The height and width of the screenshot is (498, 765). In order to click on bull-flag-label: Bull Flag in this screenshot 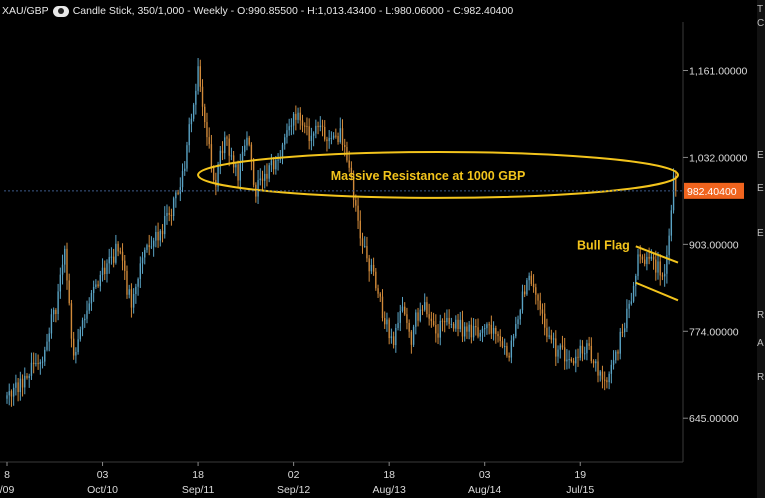, I will do `click(603, 245)`.